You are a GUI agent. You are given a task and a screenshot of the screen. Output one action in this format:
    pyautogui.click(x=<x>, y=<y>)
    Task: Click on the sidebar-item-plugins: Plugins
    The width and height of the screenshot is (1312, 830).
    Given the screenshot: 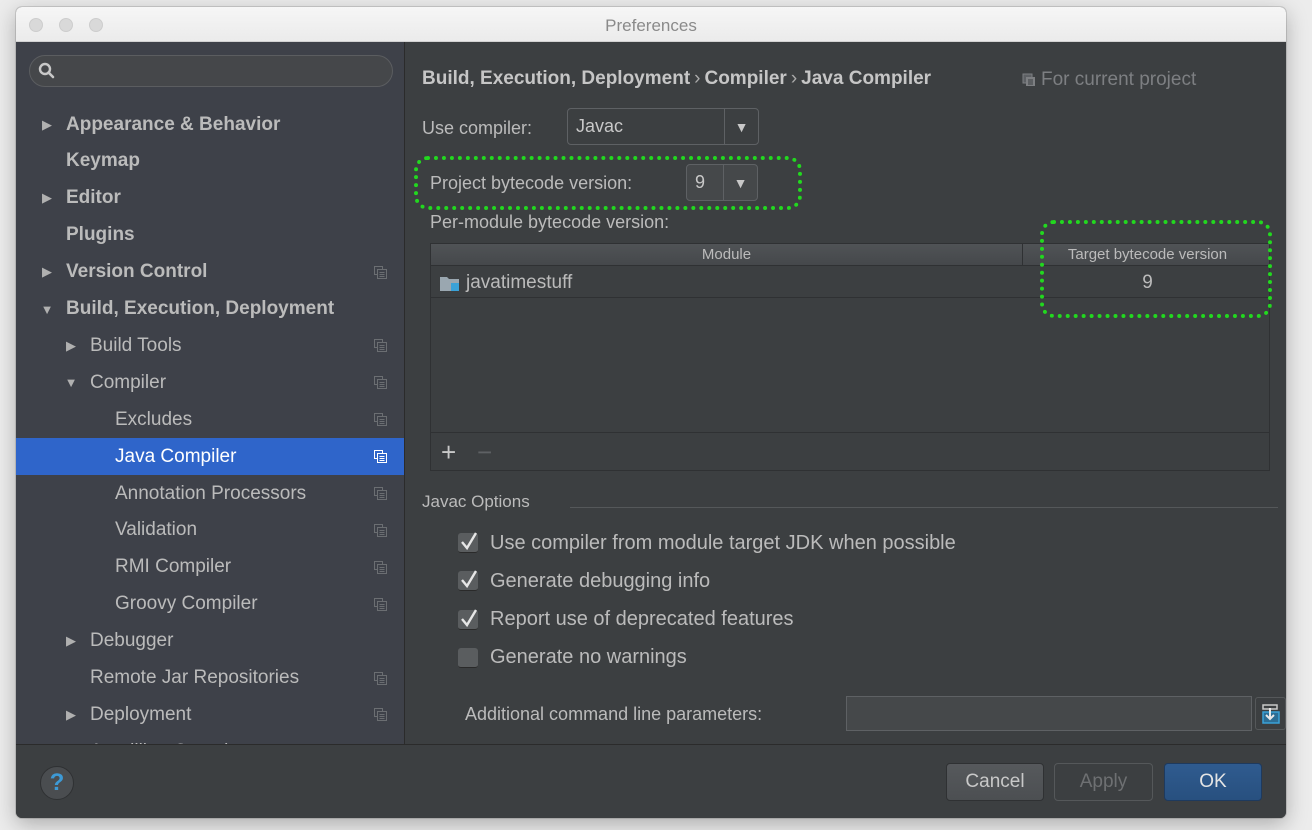 What is the action you would take?
    pyautogui.click(x=210, y=235)
    